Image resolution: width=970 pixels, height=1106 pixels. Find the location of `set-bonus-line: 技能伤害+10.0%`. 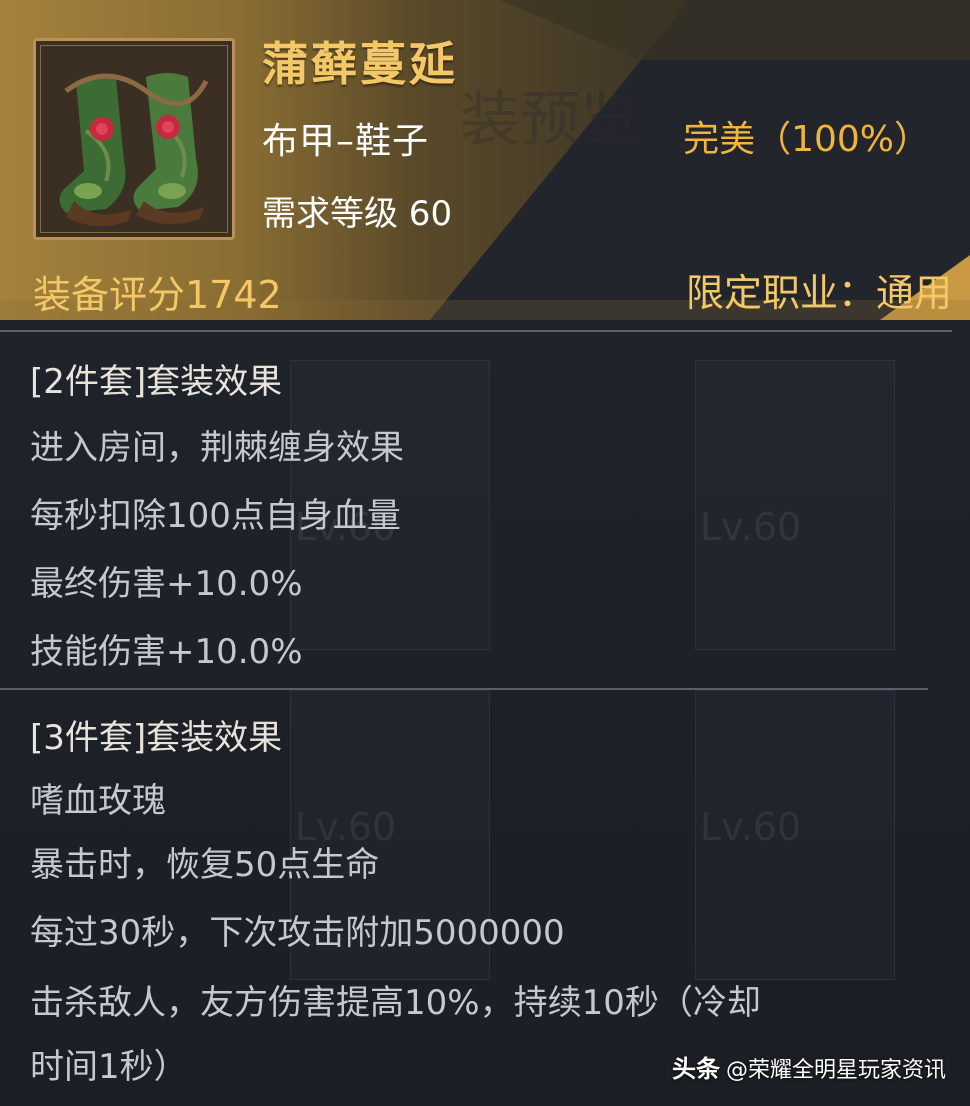

set-bonus-line: 技能伤害+10.0% is located at coordinates (166, 652).